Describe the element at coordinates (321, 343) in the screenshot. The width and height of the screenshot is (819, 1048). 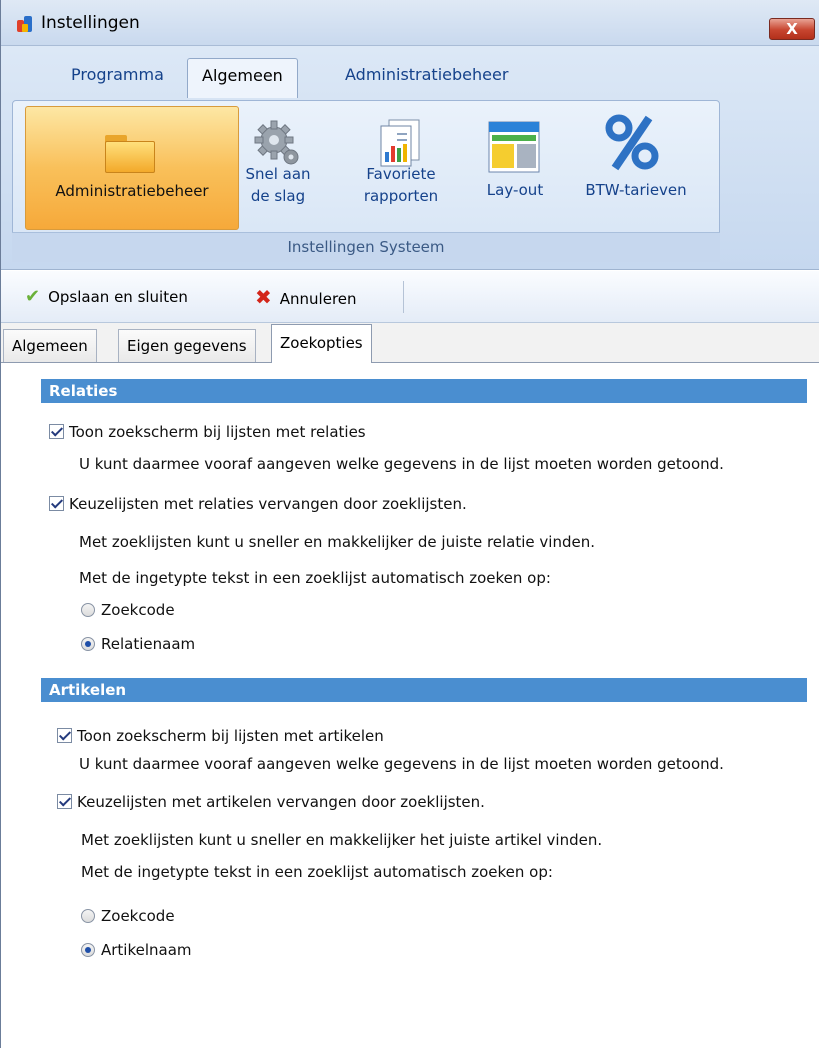
I see `tab-zoekopties: Zoekopties` at that location.